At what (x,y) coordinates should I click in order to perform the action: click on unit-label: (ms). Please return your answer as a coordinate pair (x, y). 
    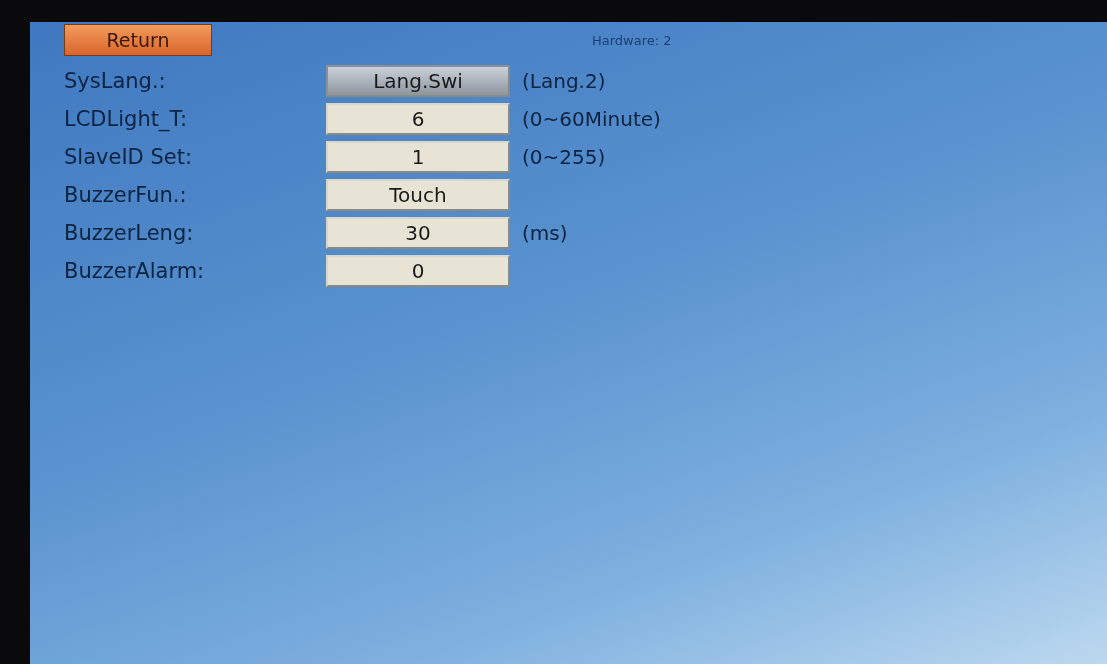
    Looking at the image, I should click on (545, 233).